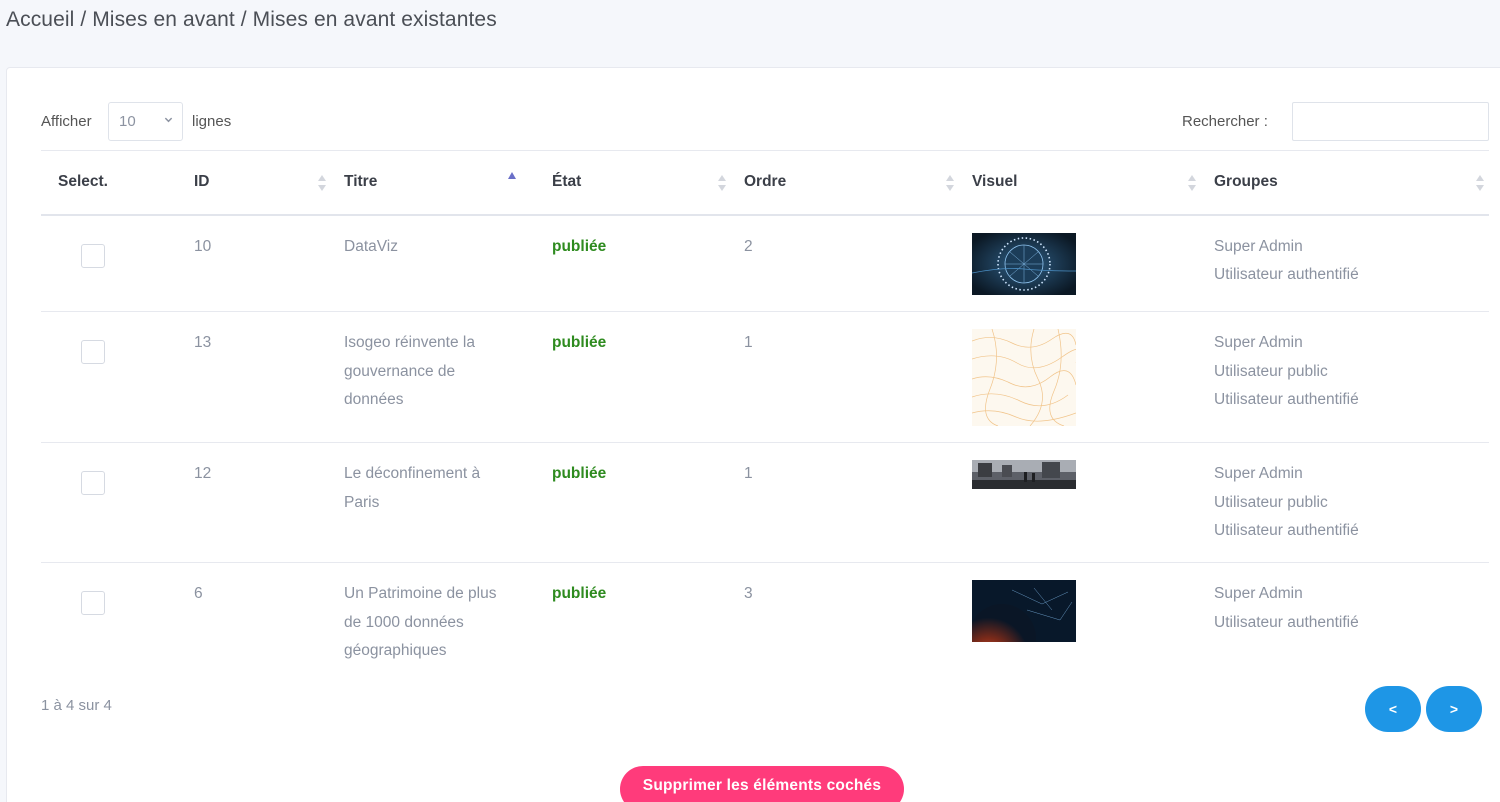  What do you see at coordinates (109, 183) in the screenshot?
I see `column-header-select: Select.` at bounding box center [109, 183].